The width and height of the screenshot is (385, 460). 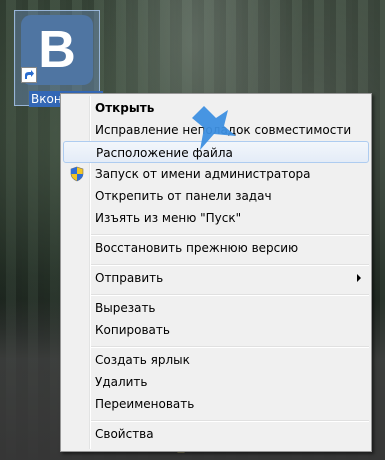 What do you see at coordinates (216, 434) in the screenshot?
I see `menu-item-properties: Свойства` at bounding box center [216, 434].